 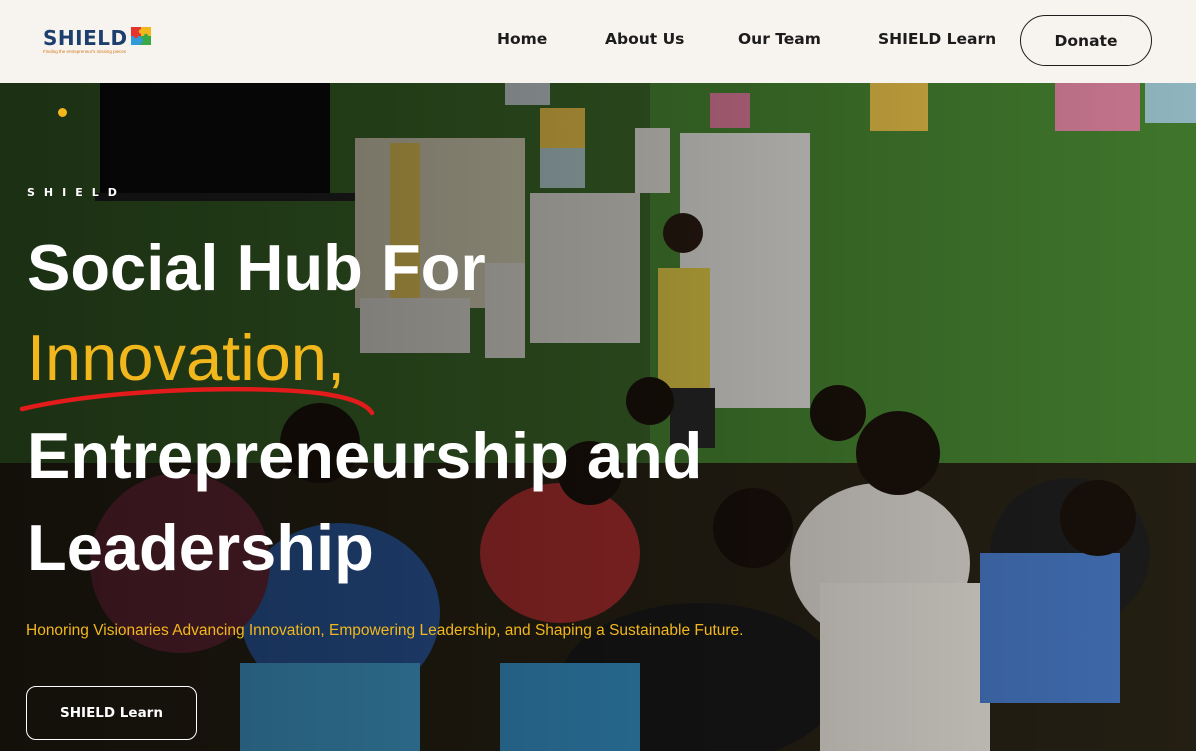 What do you see at coordinates (1086, 40) in the screenshot?
I see `donate-button: Donate` at bounding box center [1086, 40].